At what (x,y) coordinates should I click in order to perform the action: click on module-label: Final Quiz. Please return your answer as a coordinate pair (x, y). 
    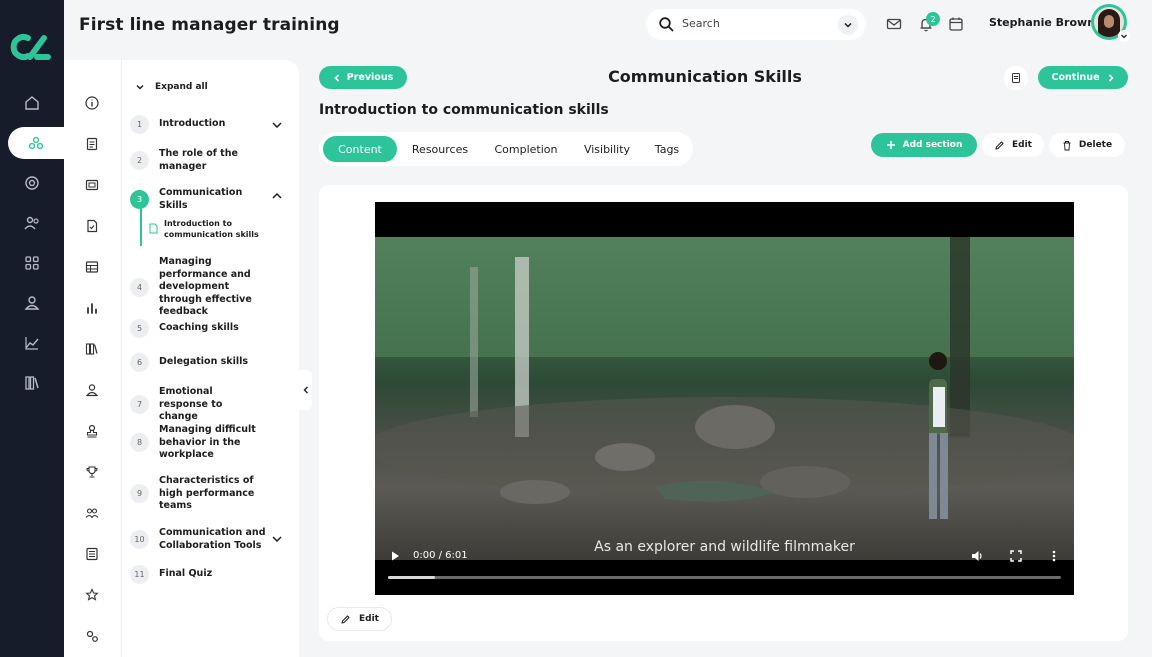
    Looking at the image, I should click on (186, 574).